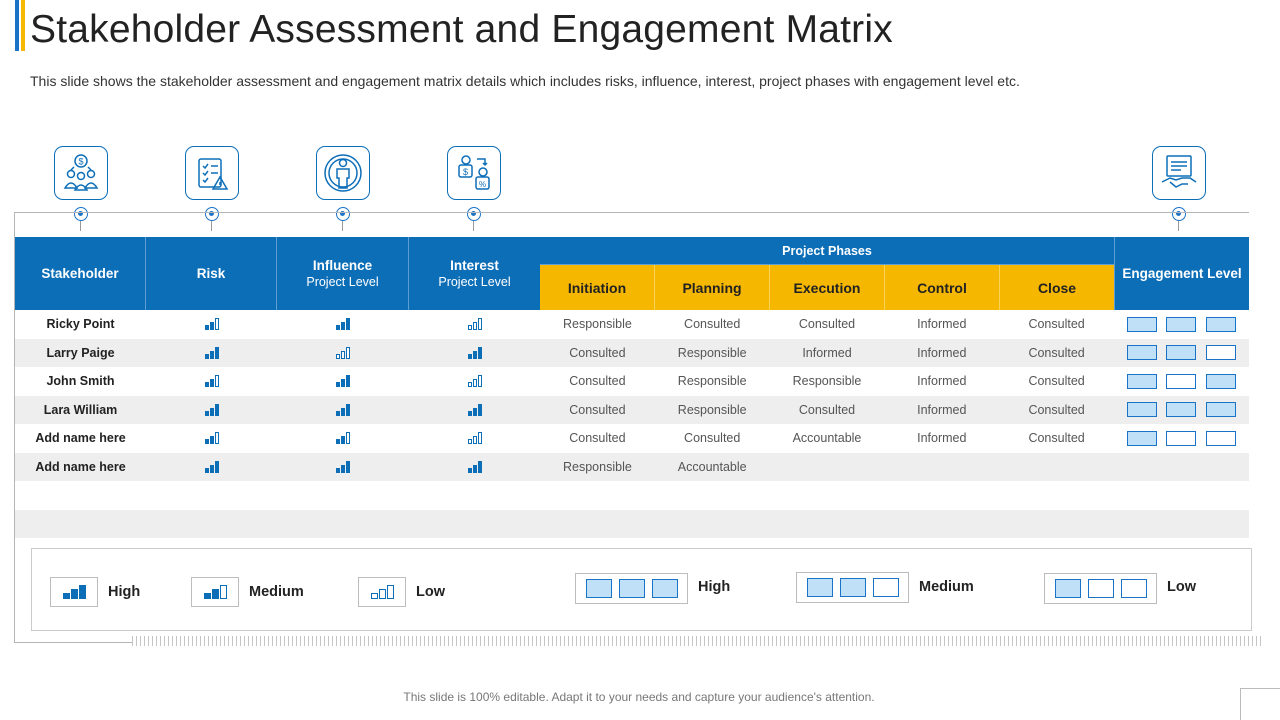 The height and width of the screenshot is (720, 1280). What do you see at coordinates (631, 212) in the screenshot?
I see `frame-top-line` at bounding box center [631, 212].